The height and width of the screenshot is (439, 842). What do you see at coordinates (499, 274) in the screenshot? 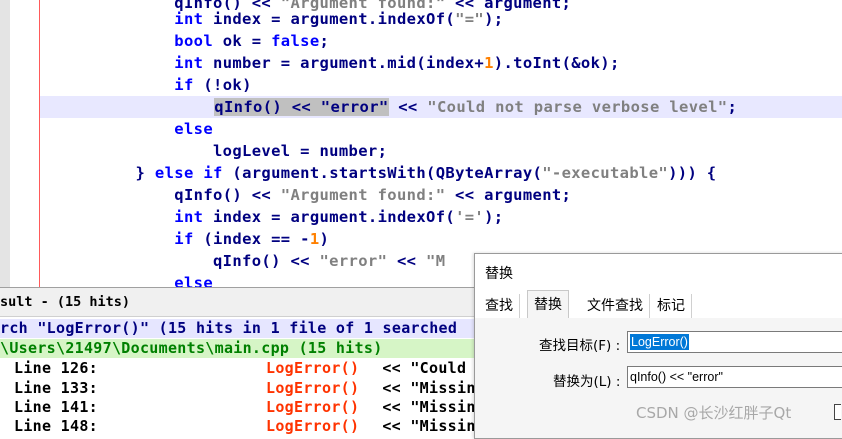
I see `dialog-title: 替换` at bounding box center [499, 274].